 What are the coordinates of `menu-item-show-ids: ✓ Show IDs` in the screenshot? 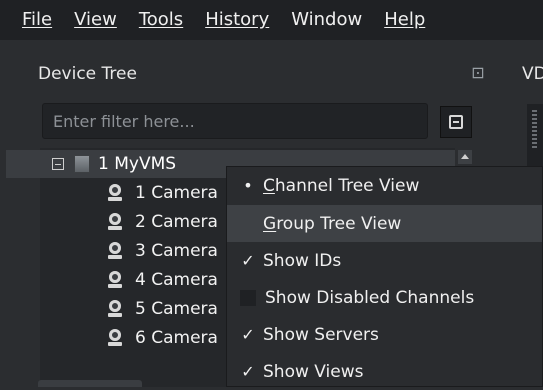 It's located at (384, 260).